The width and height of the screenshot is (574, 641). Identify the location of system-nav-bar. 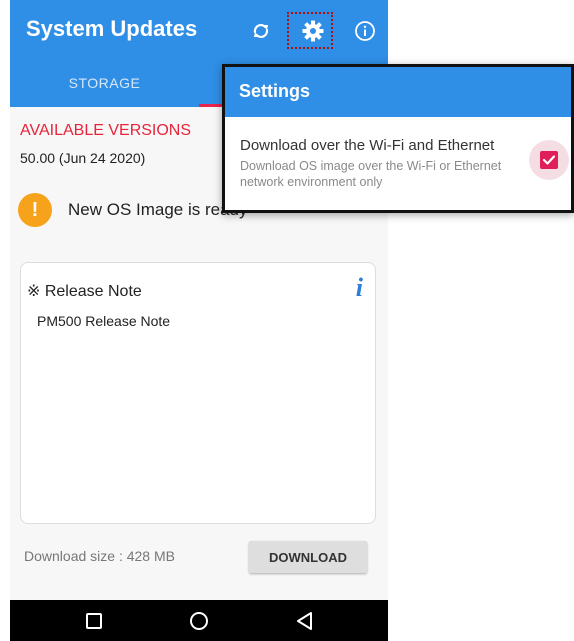
(199, 620).